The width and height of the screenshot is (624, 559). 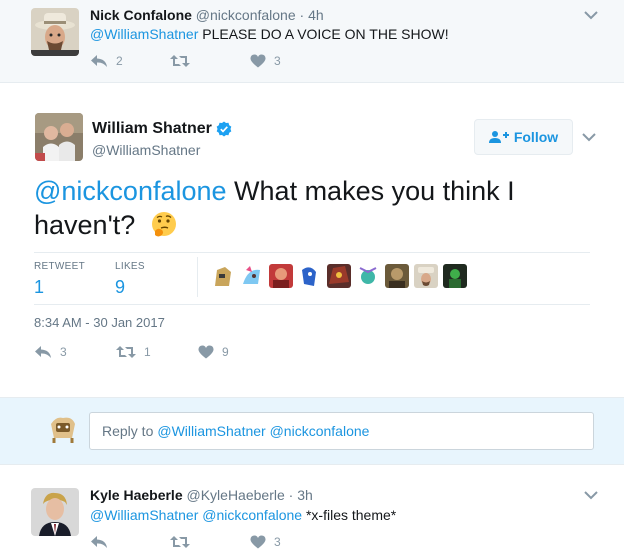 What do you see at coordinates (312, 252) in the screenshot?
I see `stats-top-divider` at bounding box center [312, 252].